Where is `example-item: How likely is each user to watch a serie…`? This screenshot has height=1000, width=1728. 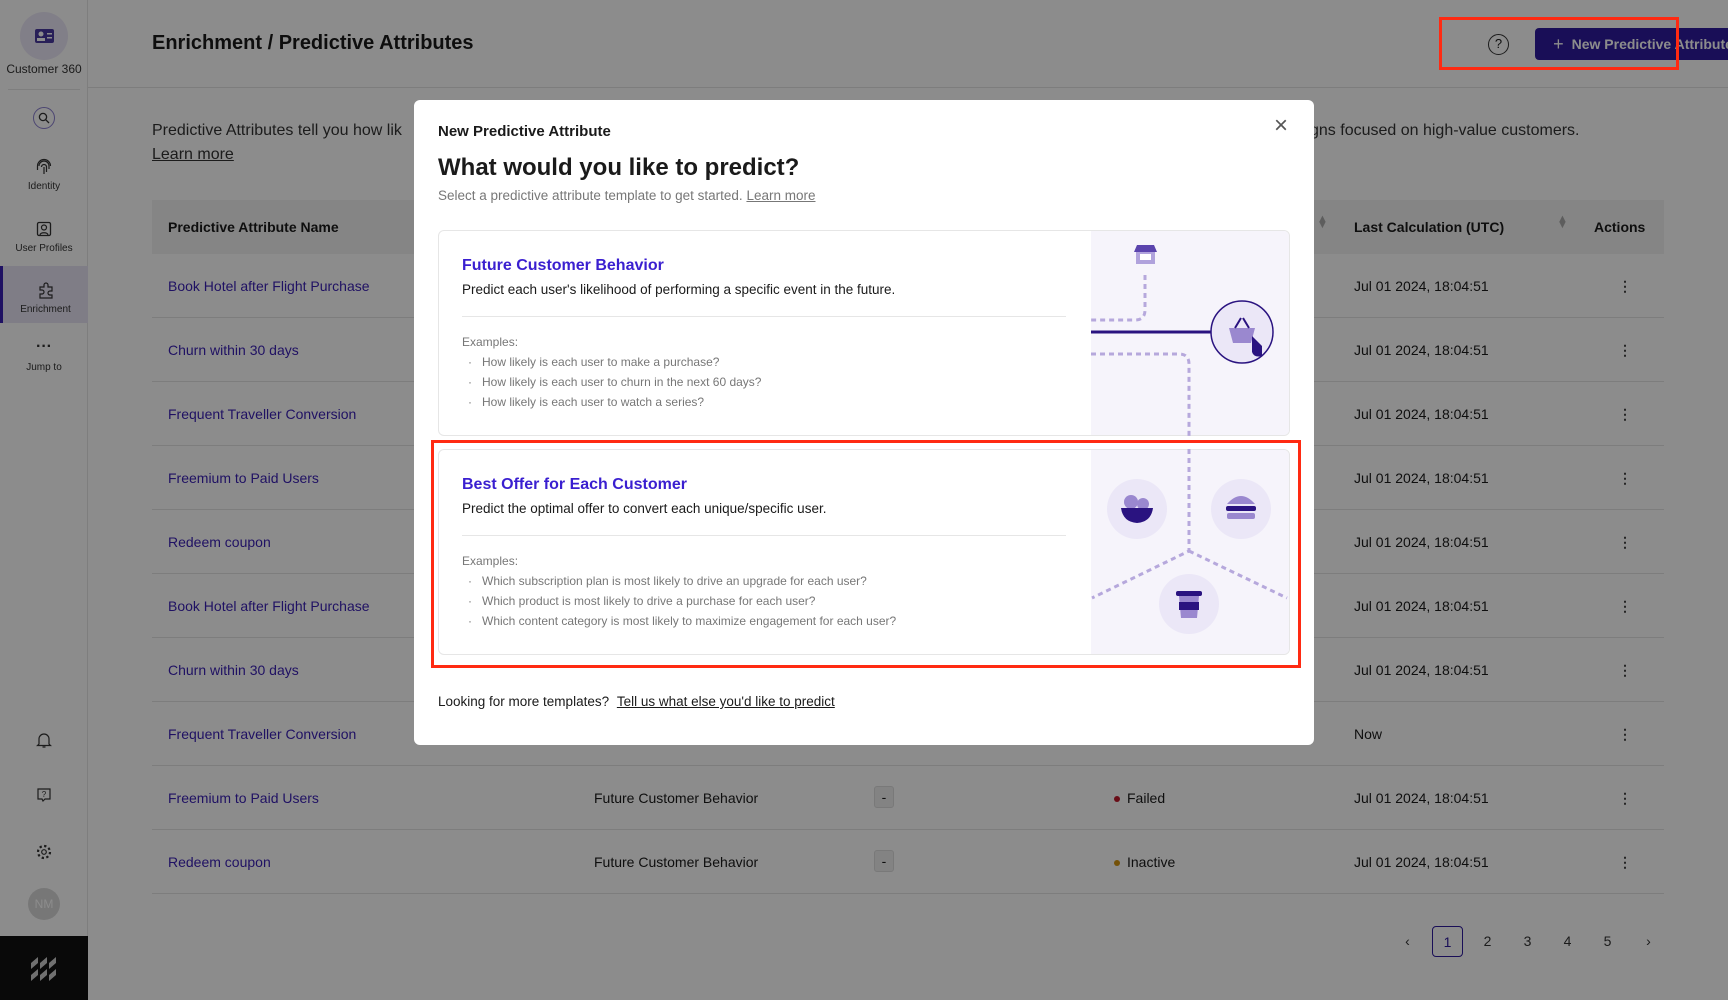
example-item: How likely is each user to watch a serie… is located at coordinates (611, 405).